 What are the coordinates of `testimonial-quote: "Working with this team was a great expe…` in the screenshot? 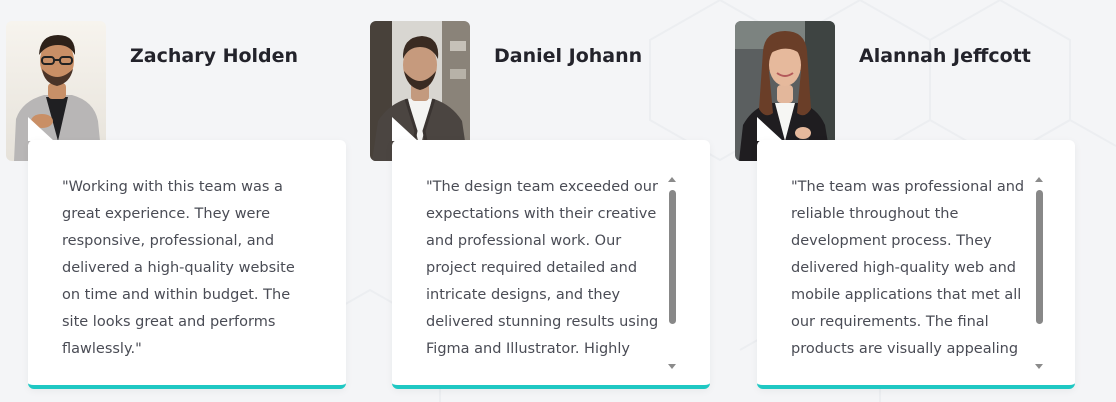 It's located at (178, 268).